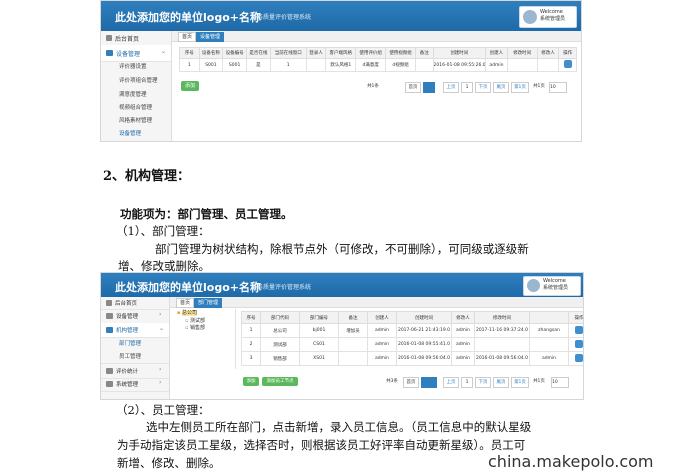  Describe the element at coordinates (130, 133) in the screenshot. I see `sidebar-item-device: 设备管理` at that location.